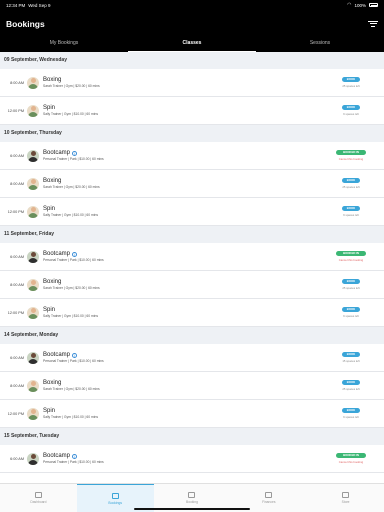 The height and width of the screenshot is (512, 384). What do you see at coordinates (349, 5) in the screenshot?
I see `wifi-icon: ◠` at bounding box center [349, 5].